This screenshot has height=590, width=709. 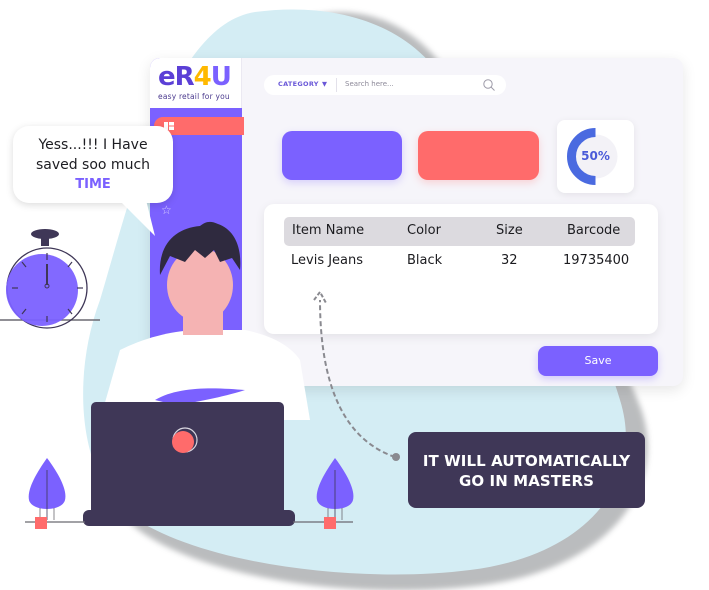 What do you see at coordinates (47, 493) in the screenshot?
I see `plant-left` at bounding box center [47, 493].